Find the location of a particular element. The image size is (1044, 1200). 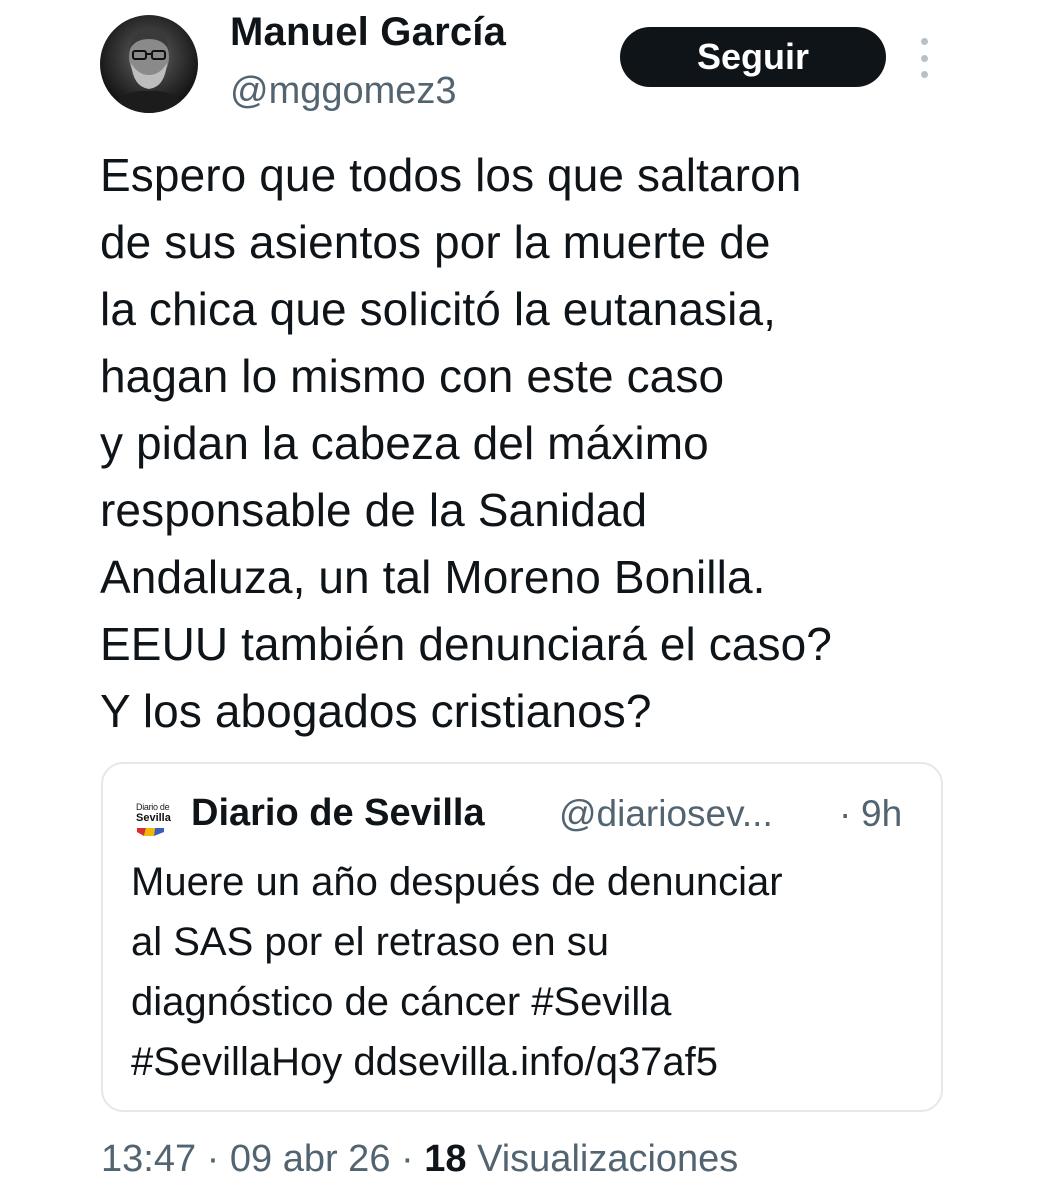

tweet-date: 09 abr 26 is located at coordinates (310, 1159).